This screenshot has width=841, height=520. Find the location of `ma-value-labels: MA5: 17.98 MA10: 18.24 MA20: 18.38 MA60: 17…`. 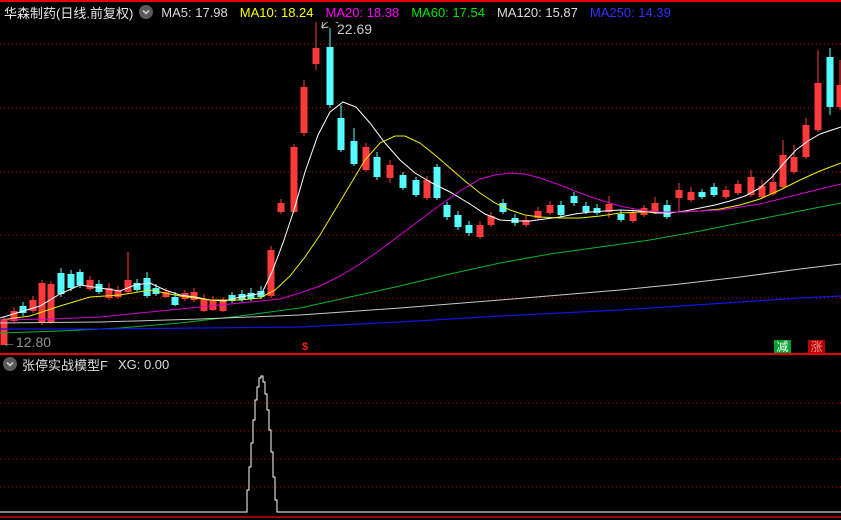

ma-value-labels: MA5: 17.98 MA10: 18.24 MA20: 18.38 MA60: 17… is located at coordinates (422, 12).